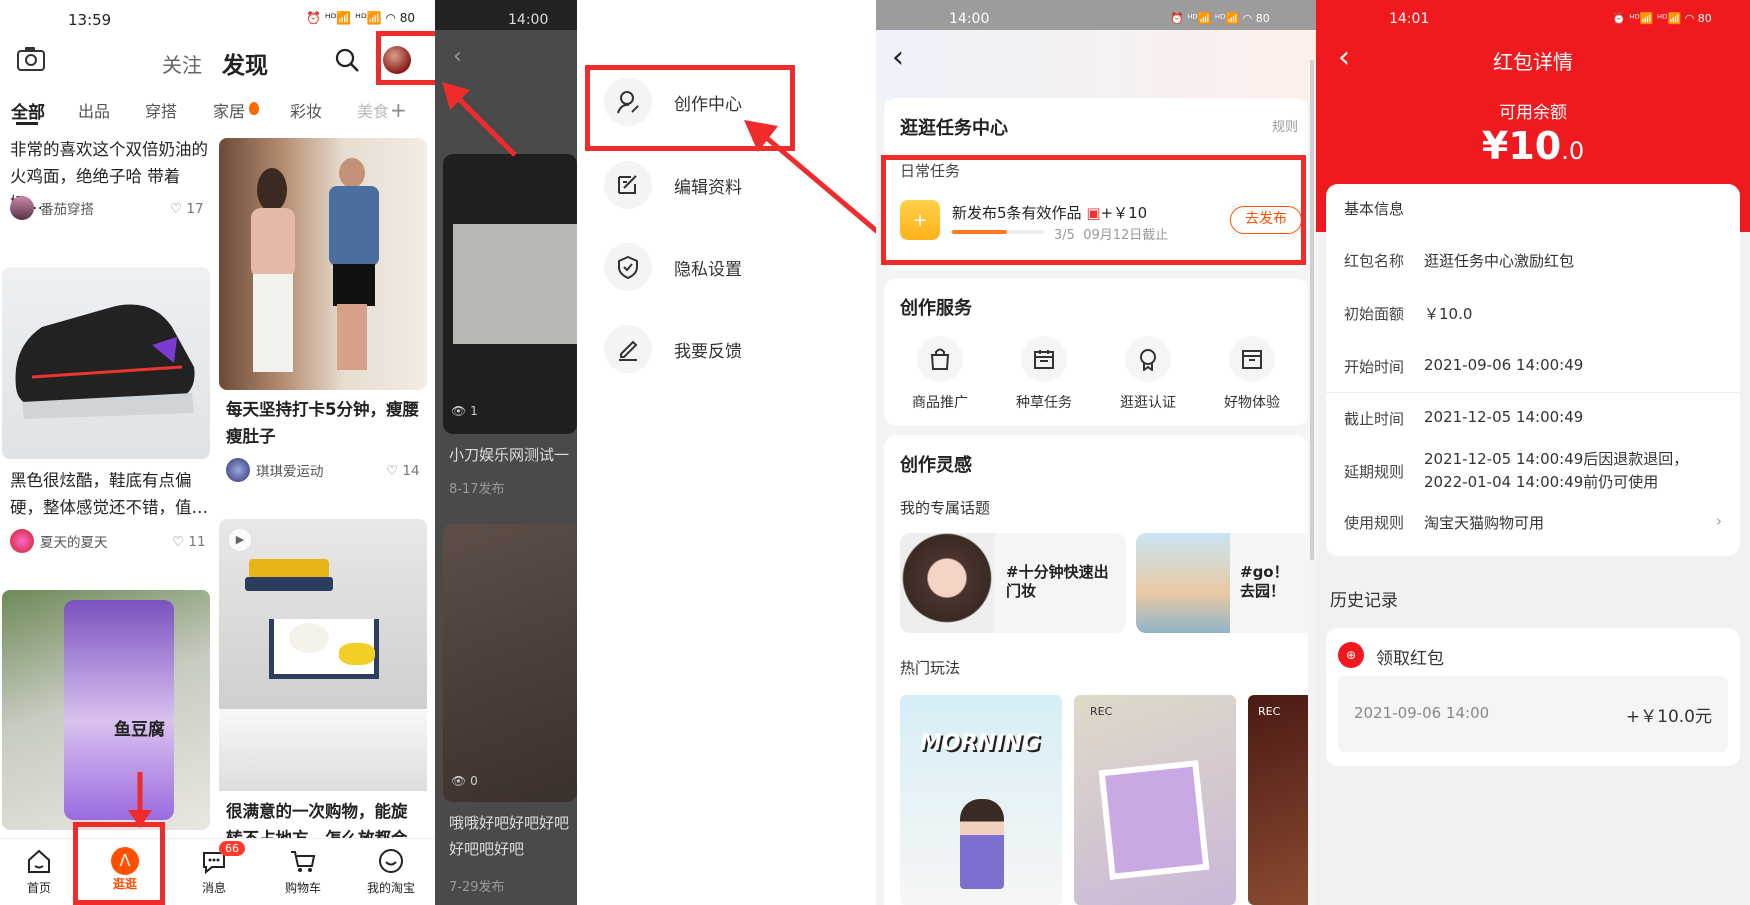 The width and height of the screenshot is (1750, 905). Describe the element at coordinates (1719, 521) in the screenshot. I see `chevron-right-icon: ›` at that location.